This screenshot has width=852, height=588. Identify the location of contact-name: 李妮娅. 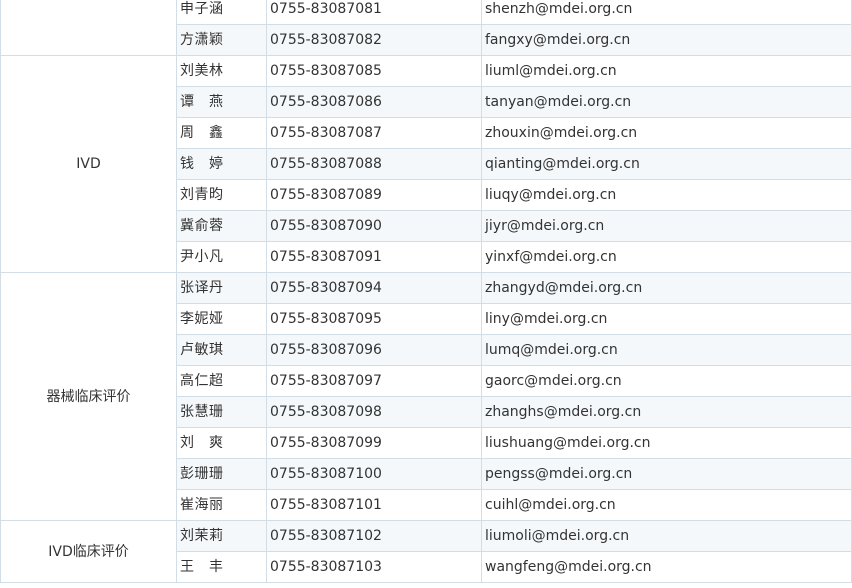
(221, 319).